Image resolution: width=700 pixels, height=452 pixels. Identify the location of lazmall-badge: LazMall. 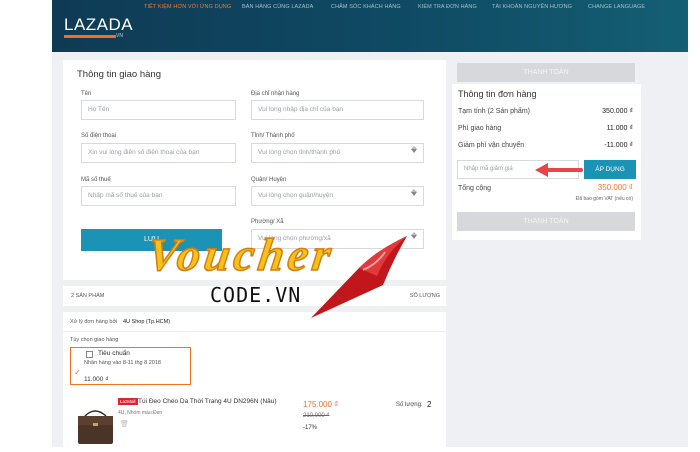
(128, 401).